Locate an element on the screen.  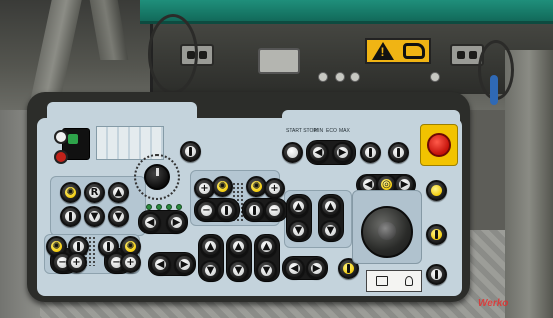
start-stop-button is located at coordinates (292, 152).